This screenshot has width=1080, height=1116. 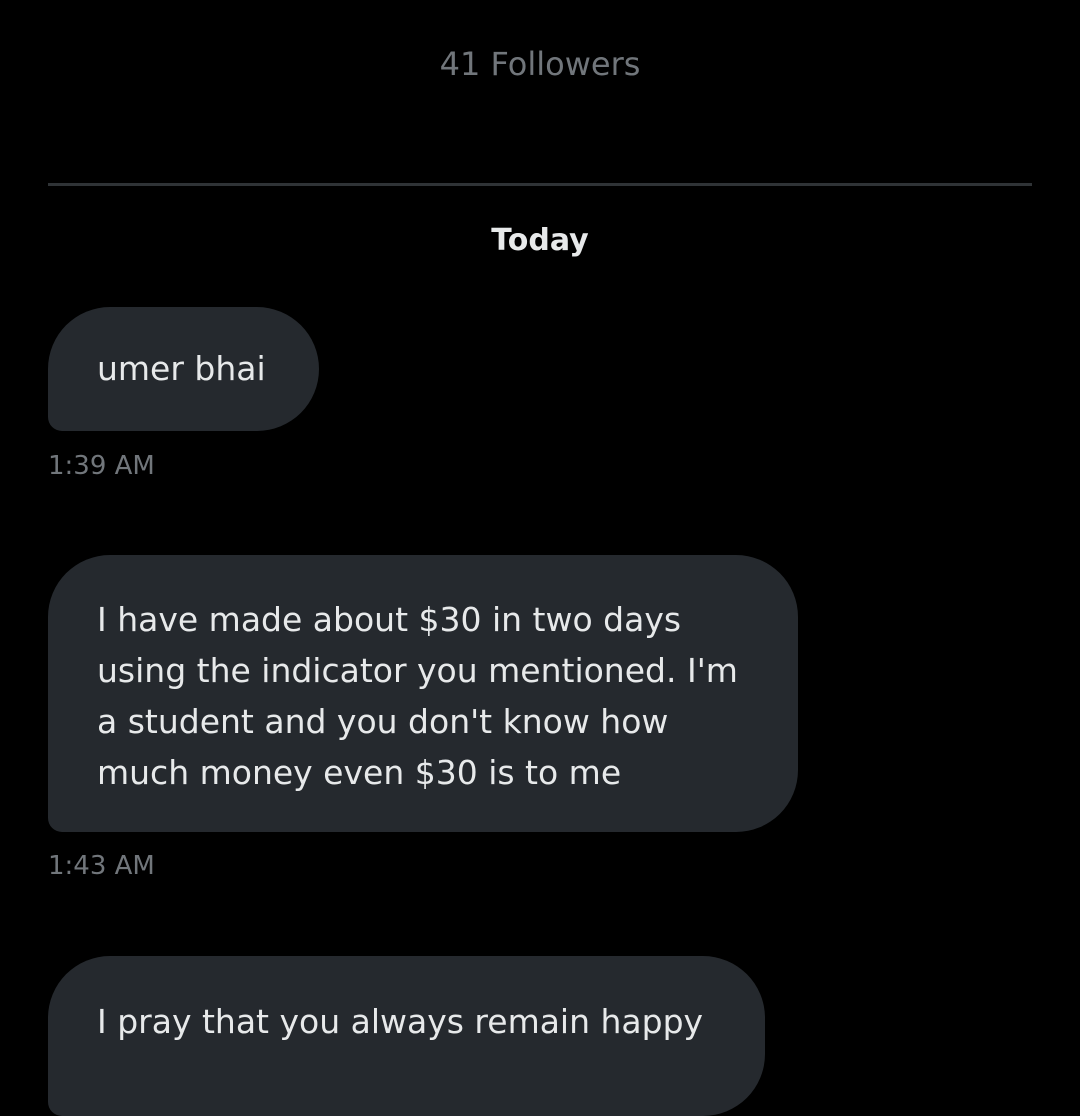 What do you see at coordinates (101, 466) in the screenshot?
I see `message-timestamp: 1:39 AM` at bounding box center [101, 466].